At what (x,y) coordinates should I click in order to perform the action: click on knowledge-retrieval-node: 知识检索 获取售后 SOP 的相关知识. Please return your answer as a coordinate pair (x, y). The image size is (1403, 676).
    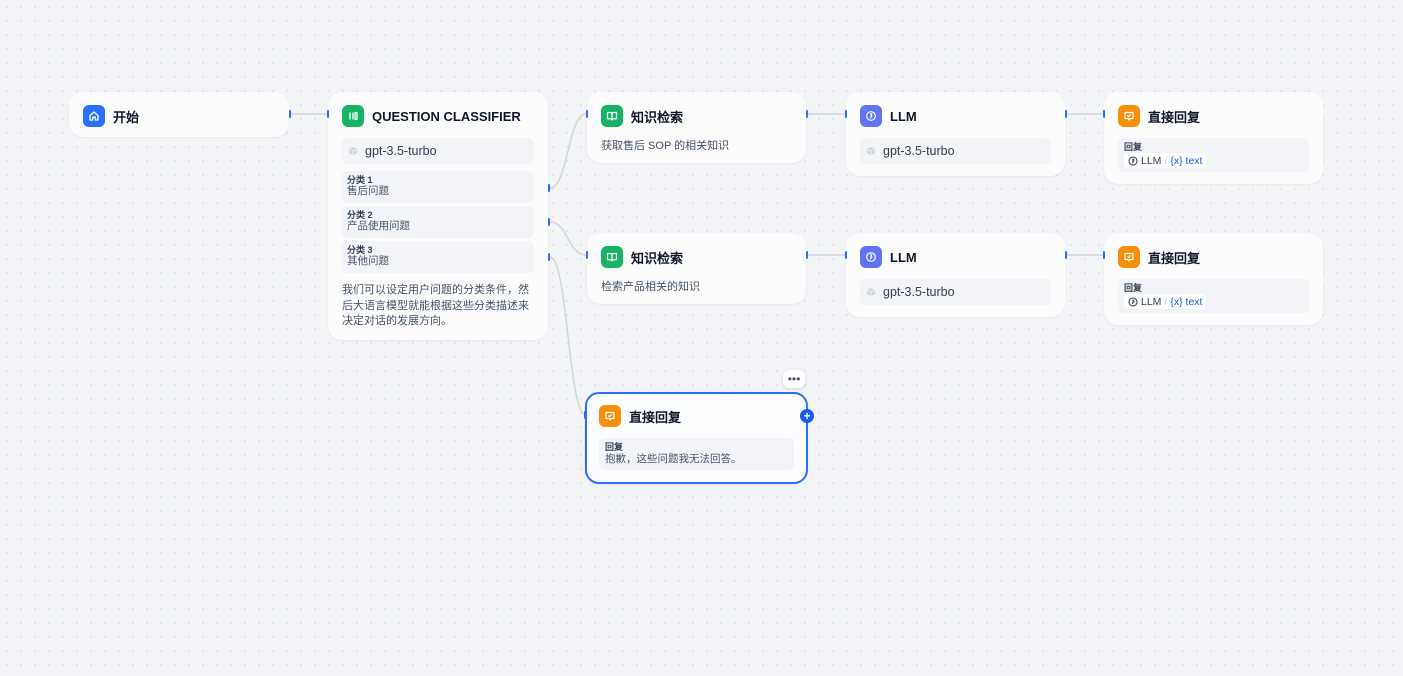
    Looking at the image, I should click on (696, 127).